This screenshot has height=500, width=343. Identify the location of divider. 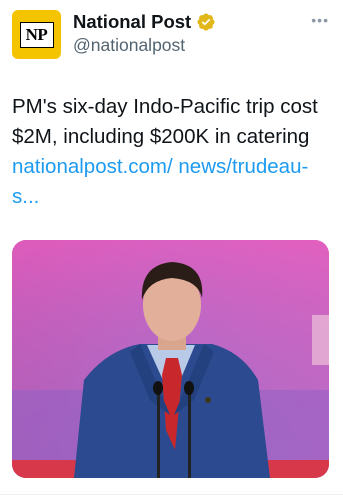
(171, 494).